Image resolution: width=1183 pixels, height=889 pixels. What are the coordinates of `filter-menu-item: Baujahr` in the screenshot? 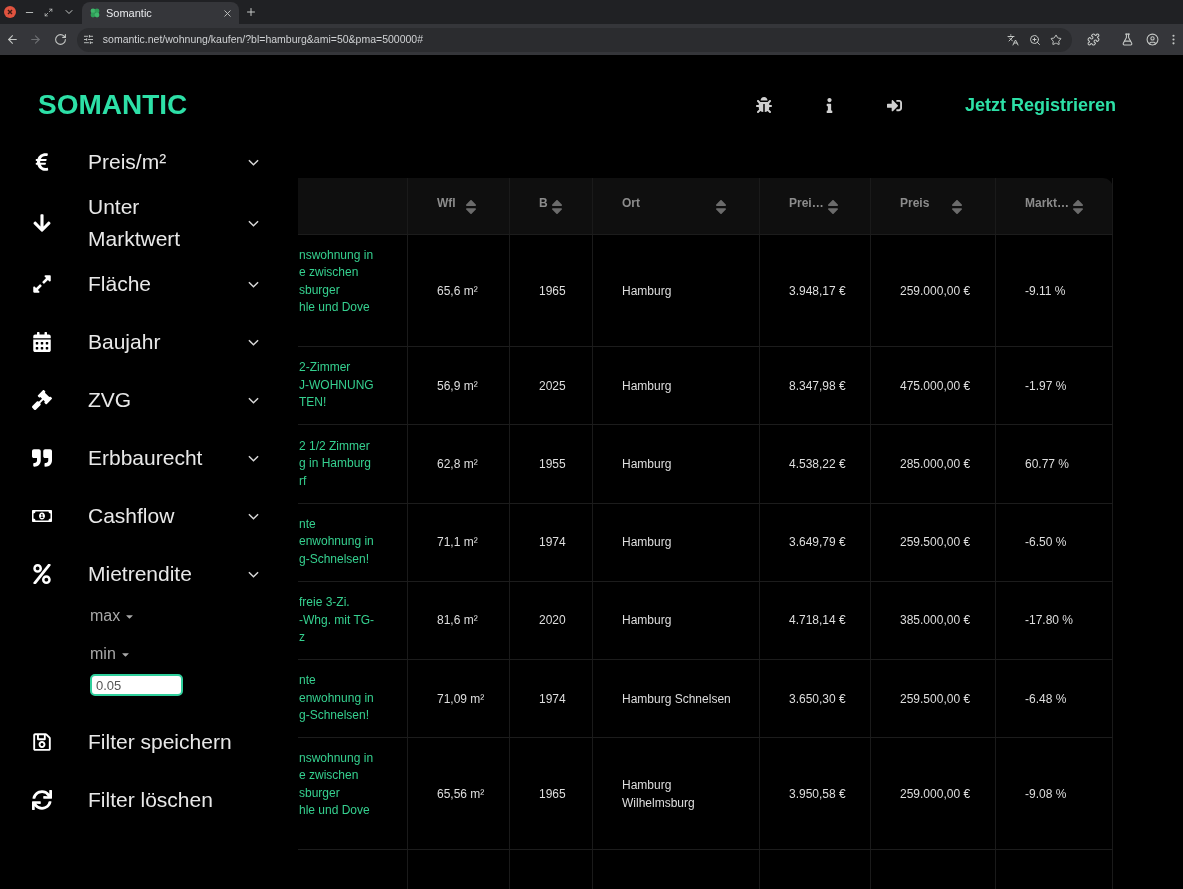 It's located at (149, 342).